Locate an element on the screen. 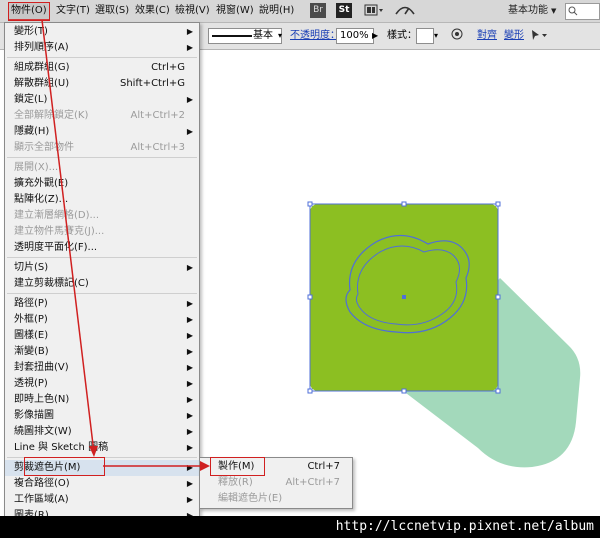 The image size is (600, 538). bridge-icon: Br is located at coordinates (318, 10).